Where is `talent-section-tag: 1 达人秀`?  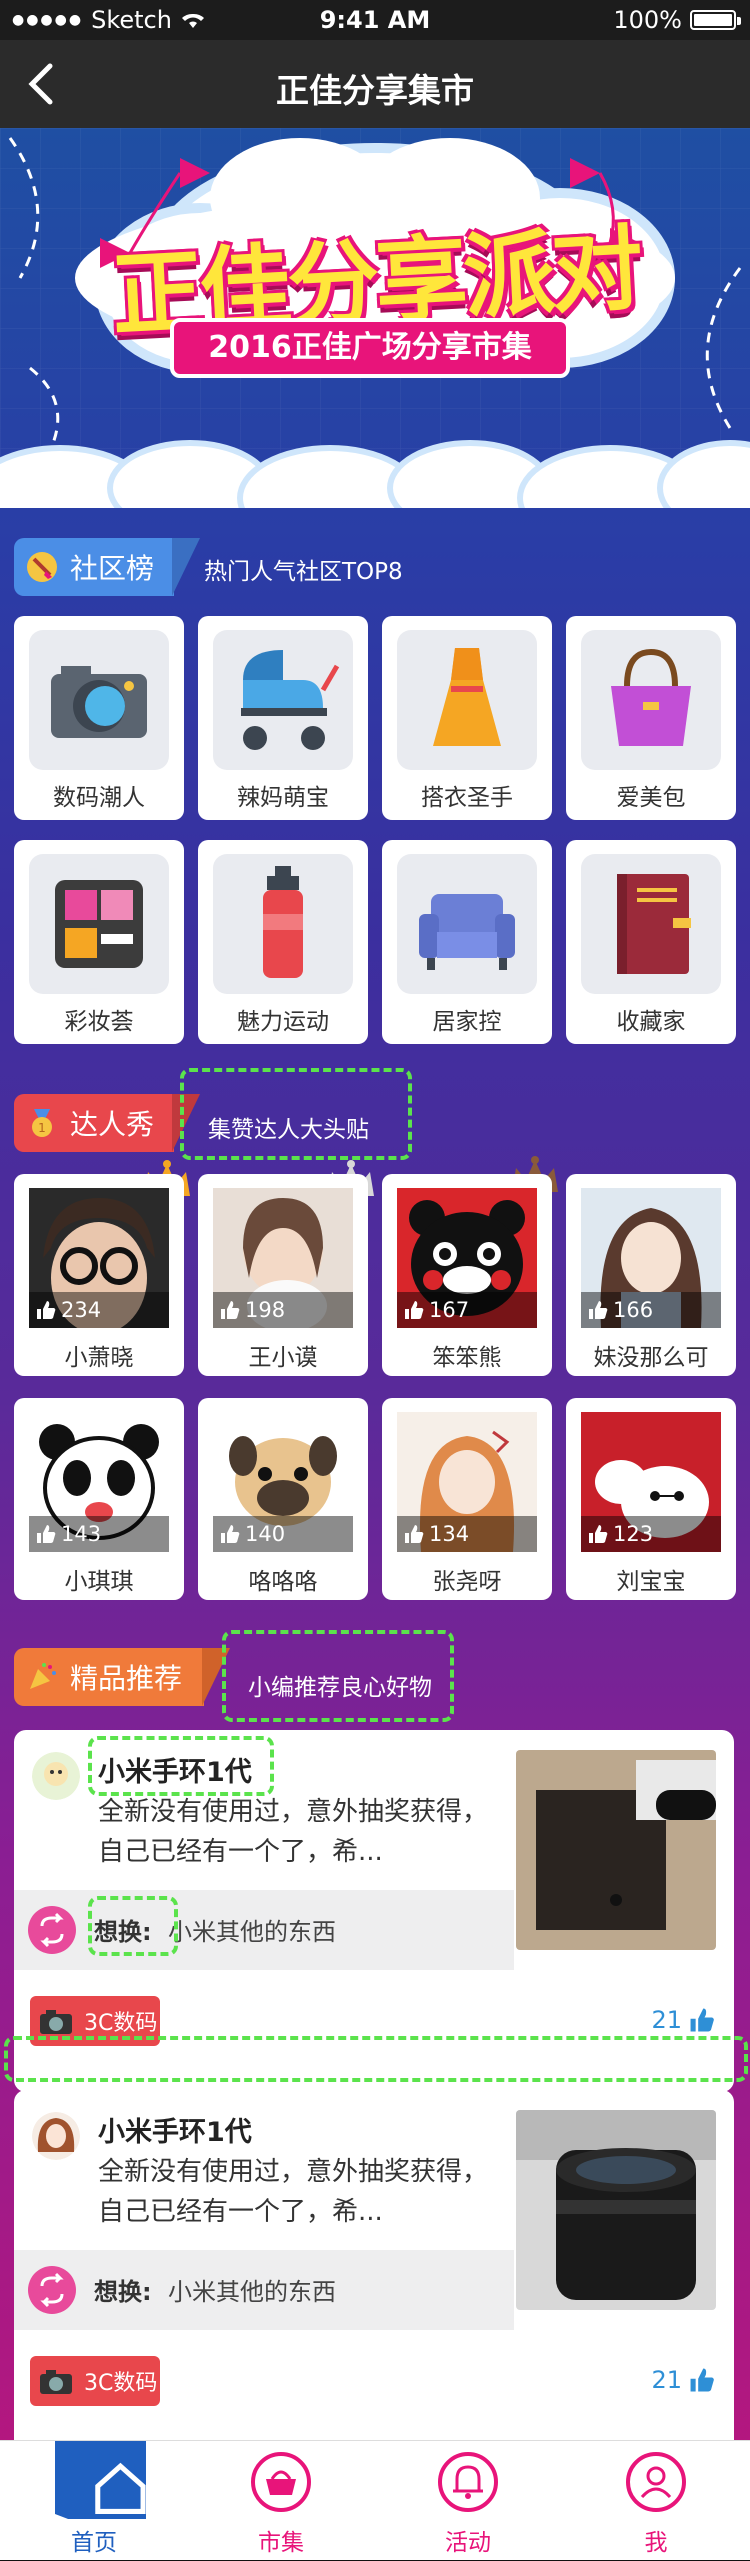 talent-section-tag: 1 达人秀 is located at coordinates (94, 1123).